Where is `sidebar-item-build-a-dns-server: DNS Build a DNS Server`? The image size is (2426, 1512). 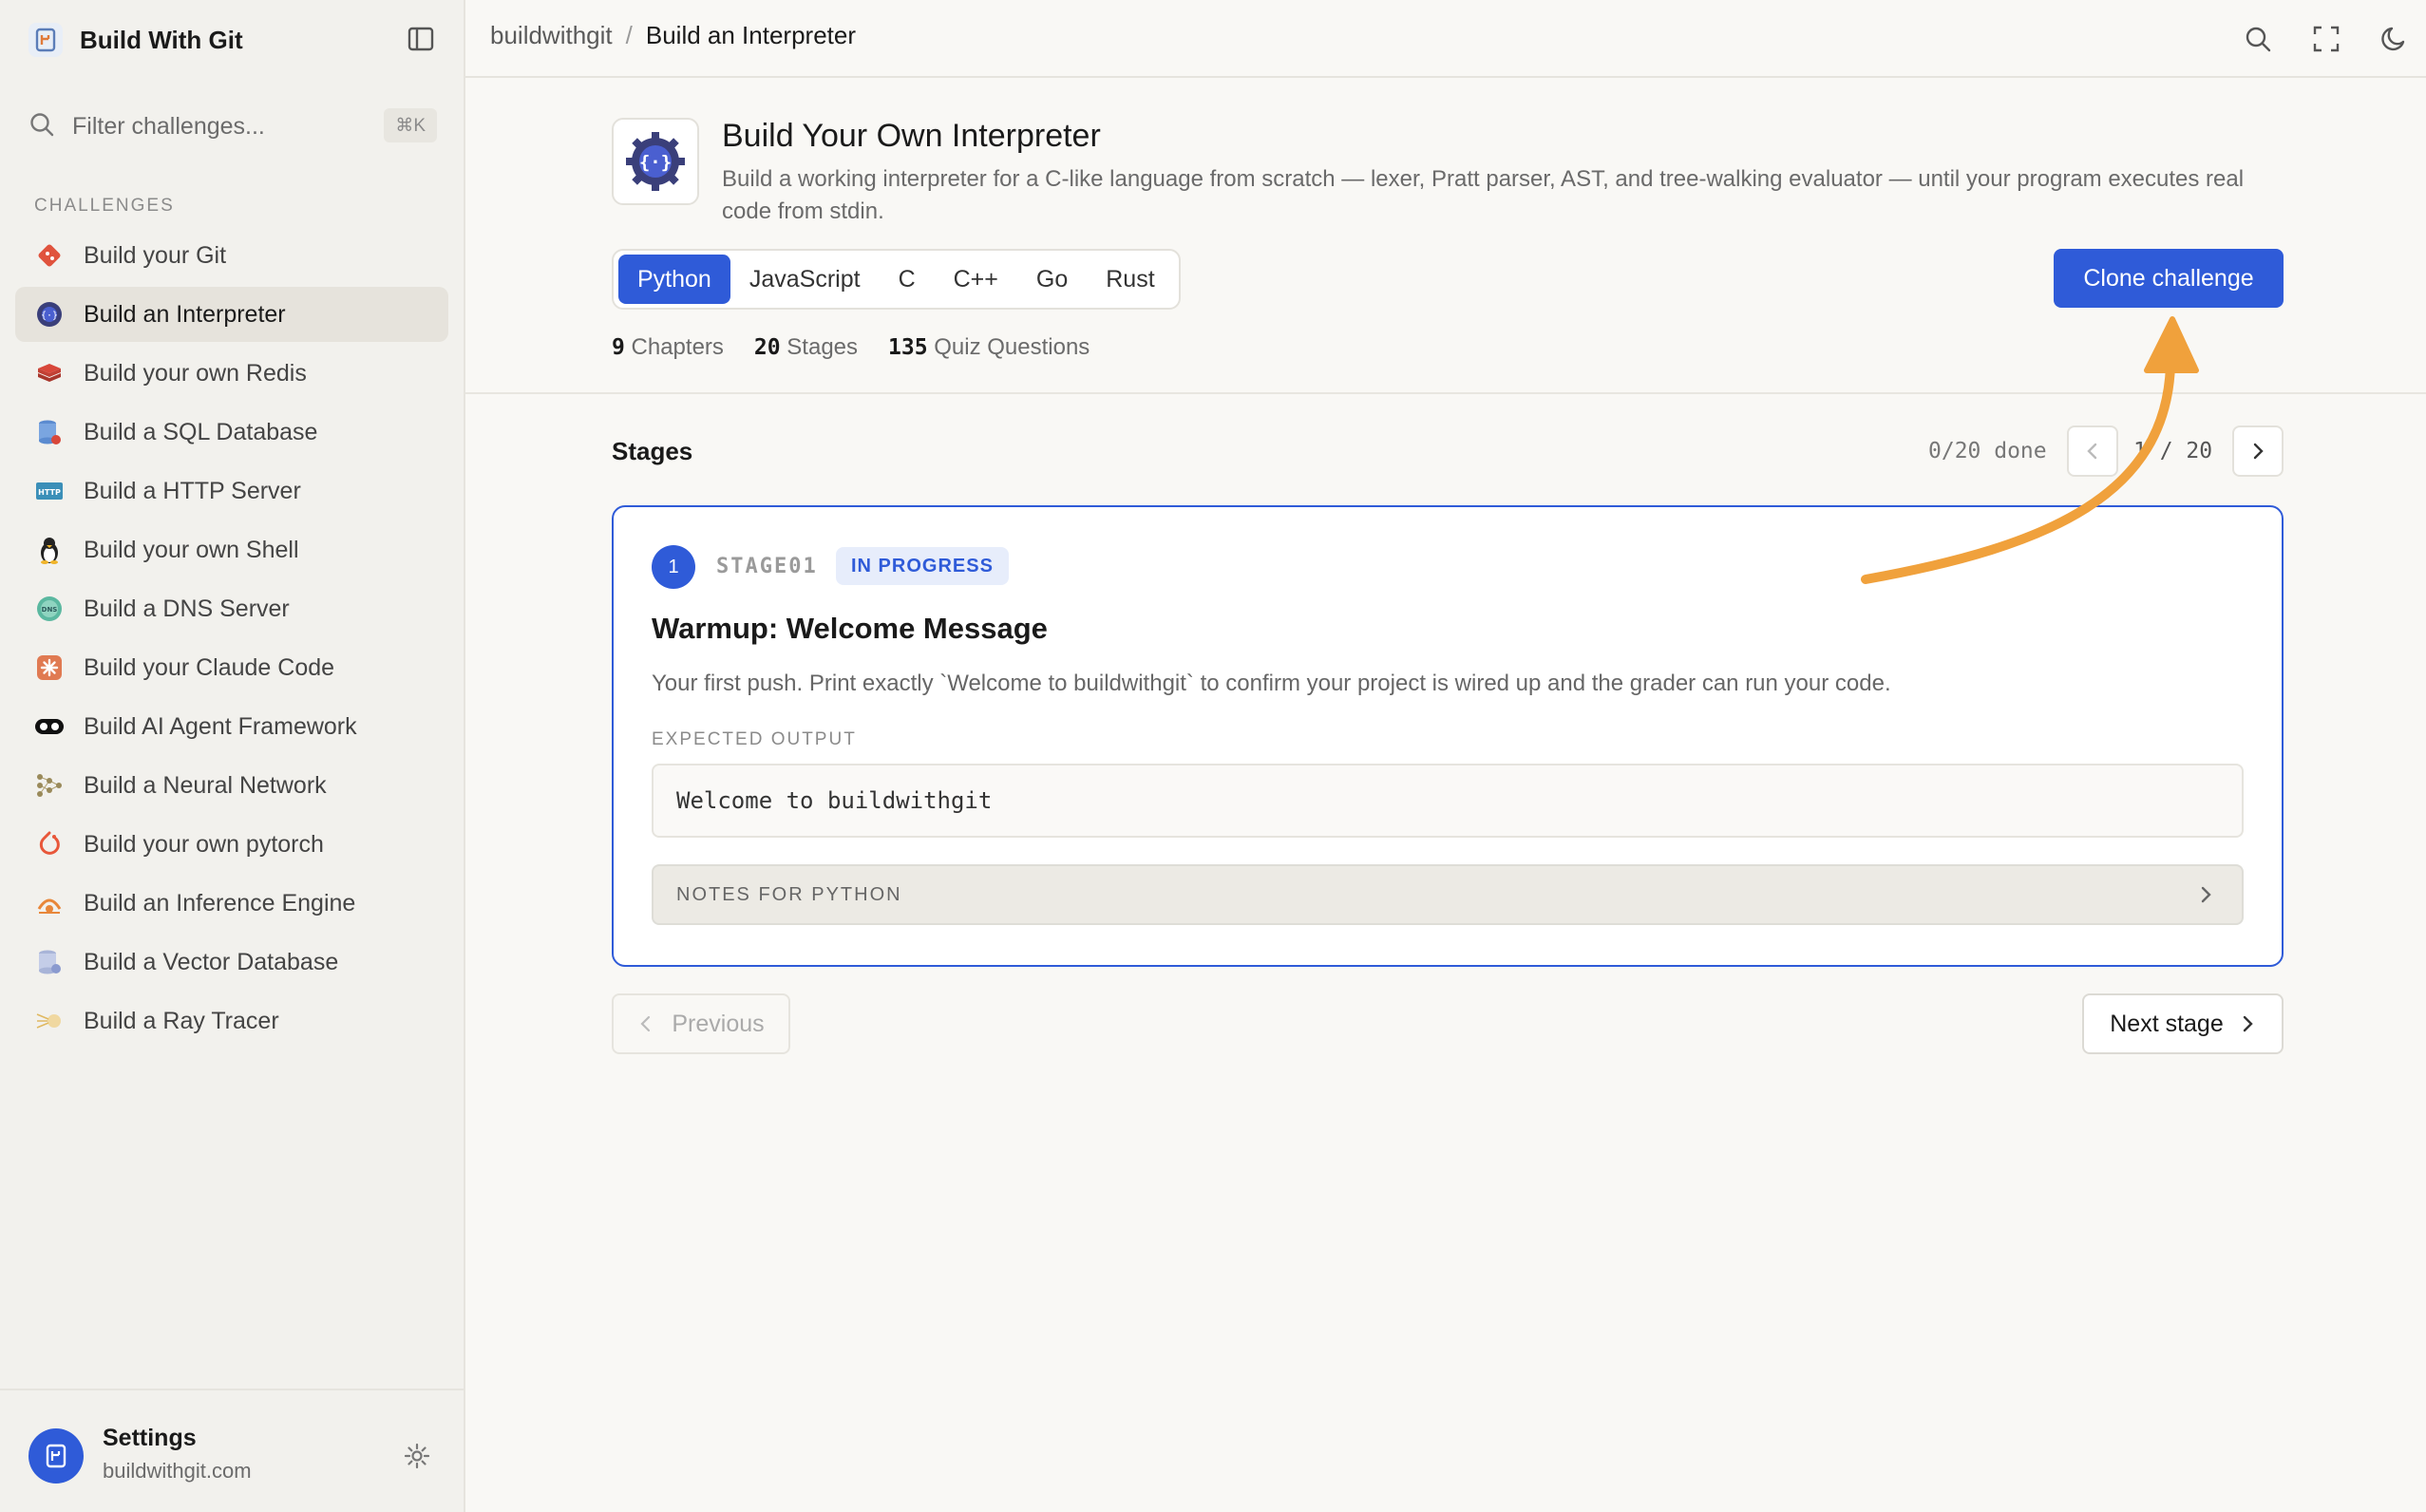 sidebar-item-build-a-dns-server: DNS Build a DNS Server is located at coordinates (231, 609).